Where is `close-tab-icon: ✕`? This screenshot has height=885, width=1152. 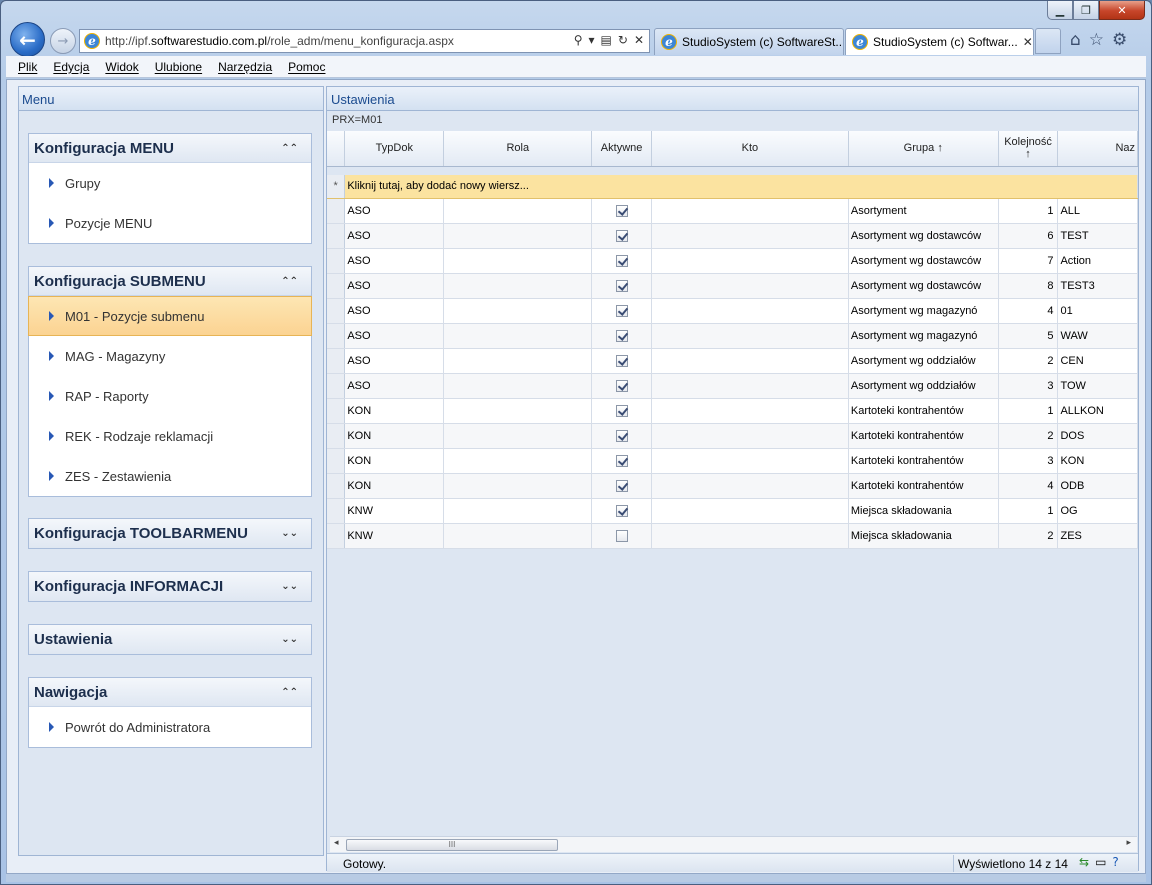 close-tab-icon: ✕ is located at coordinates (1028, 42).